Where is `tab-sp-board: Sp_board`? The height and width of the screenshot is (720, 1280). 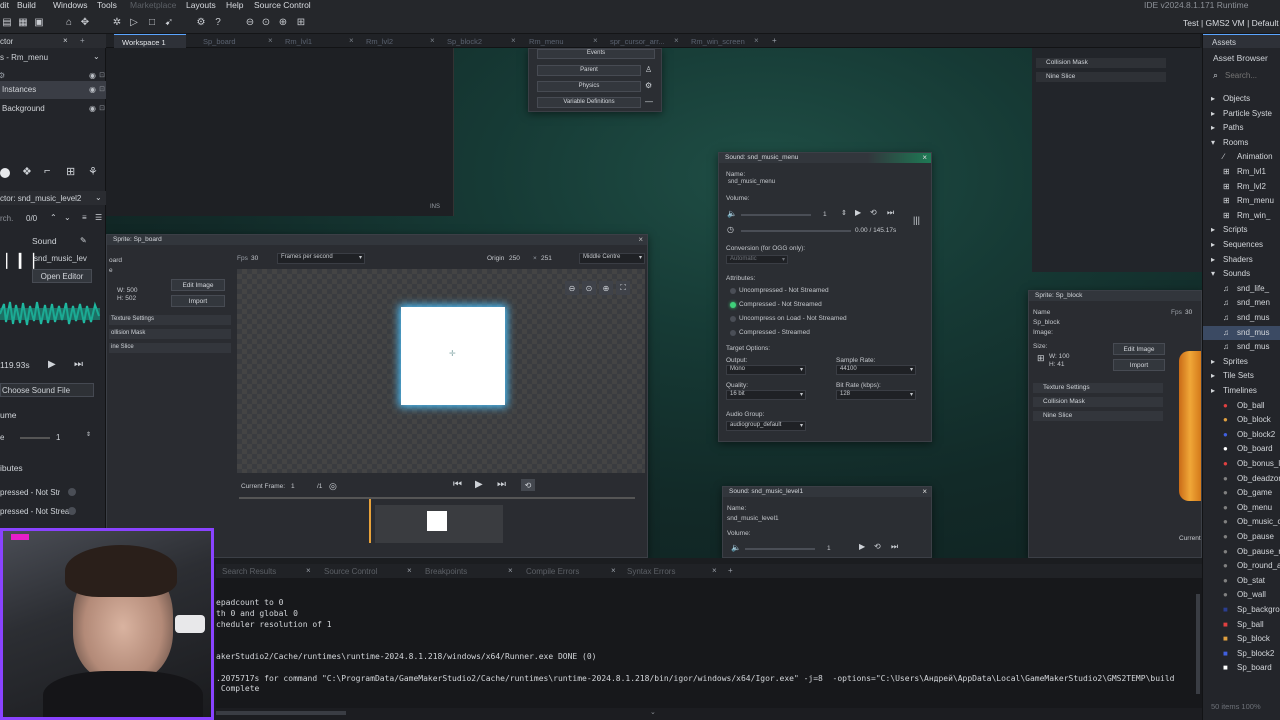
tab-sp-board: Sp_board is located at coordinates (219, 41).